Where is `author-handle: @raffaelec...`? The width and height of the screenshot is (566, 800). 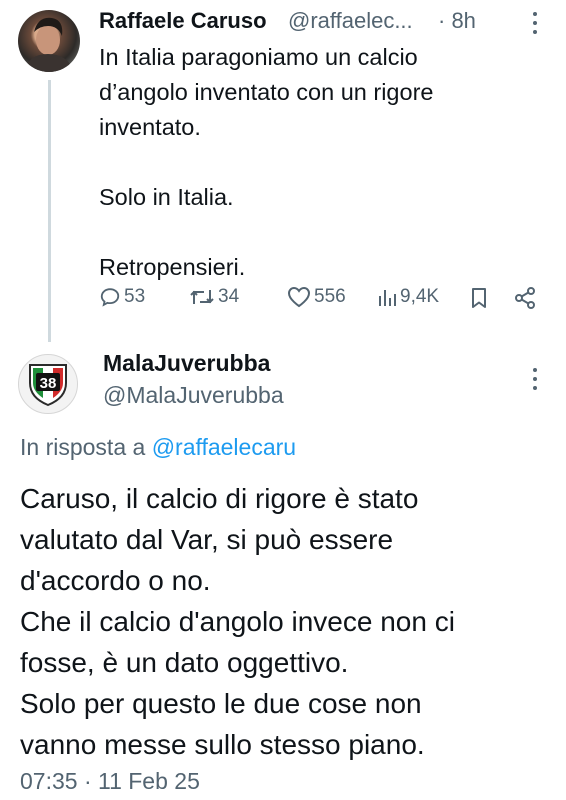
author-handle: @raffaelec... is located at coordinates (350, 21).